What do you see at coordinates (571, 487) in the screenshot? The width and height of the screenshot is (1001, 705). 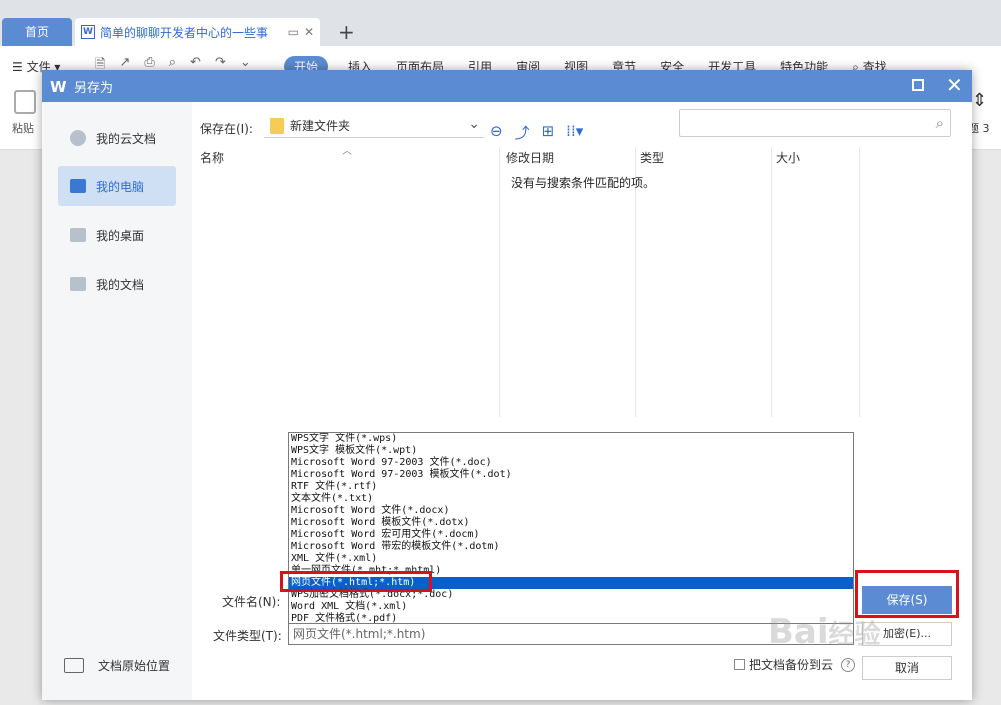 I see `filetype-option: RTF 文件(*.rtf)` at bounding box center [571, 487].